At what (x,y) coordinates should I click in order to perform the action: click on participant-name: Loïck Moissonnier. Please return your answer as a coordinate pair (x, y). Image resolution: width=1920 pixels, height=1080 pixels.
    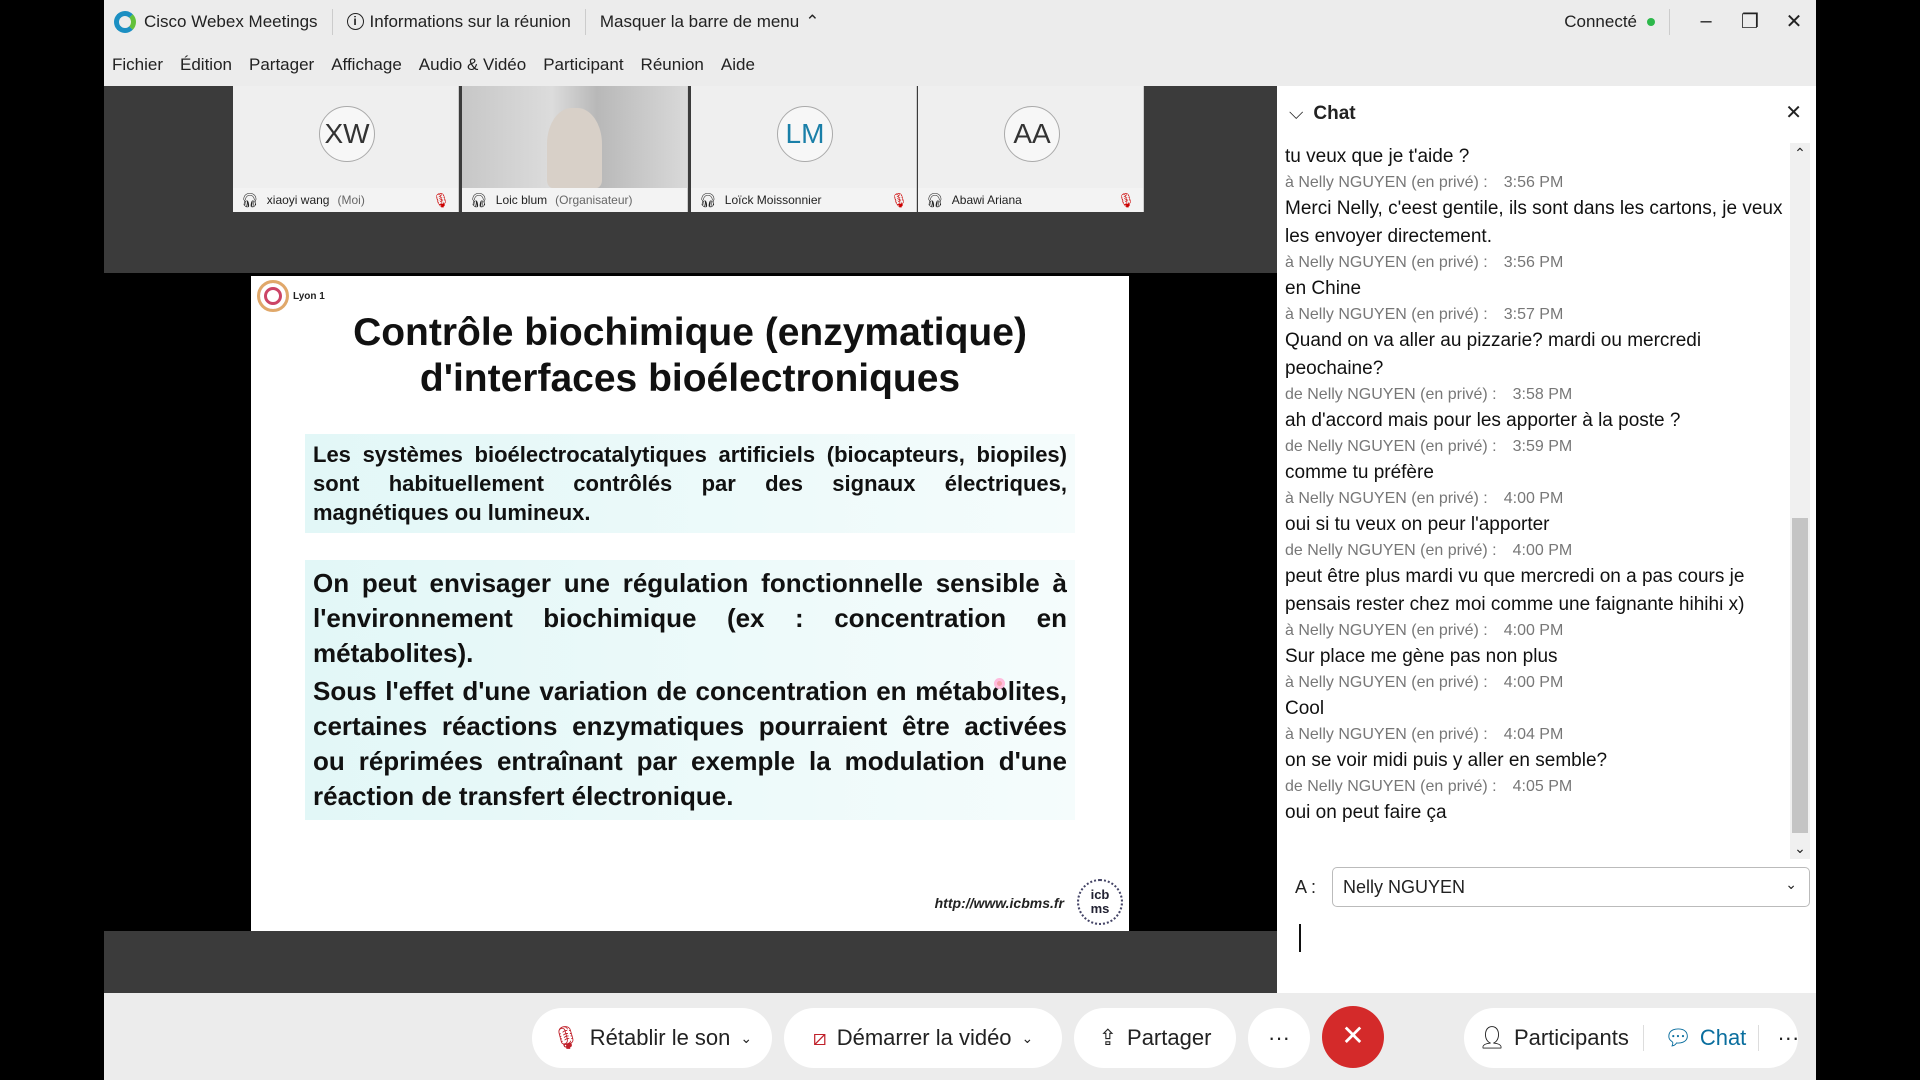
    Looking at the image, I should click on (773, 200).